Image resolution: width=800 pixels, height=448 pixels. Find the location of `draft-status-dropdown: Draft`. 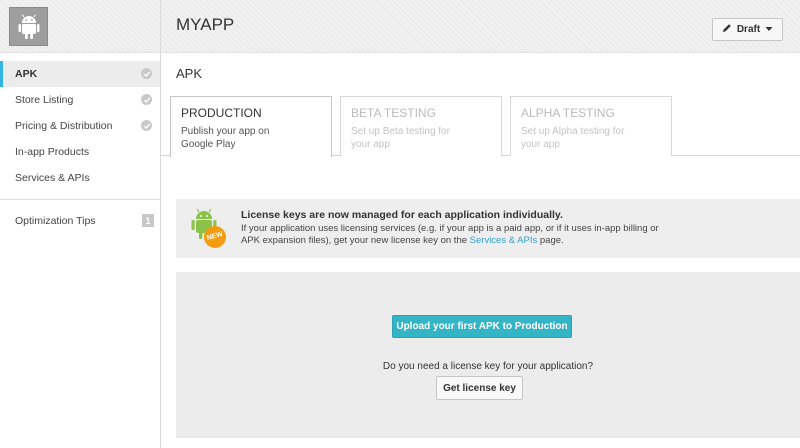

draft-status-dropdown: Draft is located at coordinates (747, 29).